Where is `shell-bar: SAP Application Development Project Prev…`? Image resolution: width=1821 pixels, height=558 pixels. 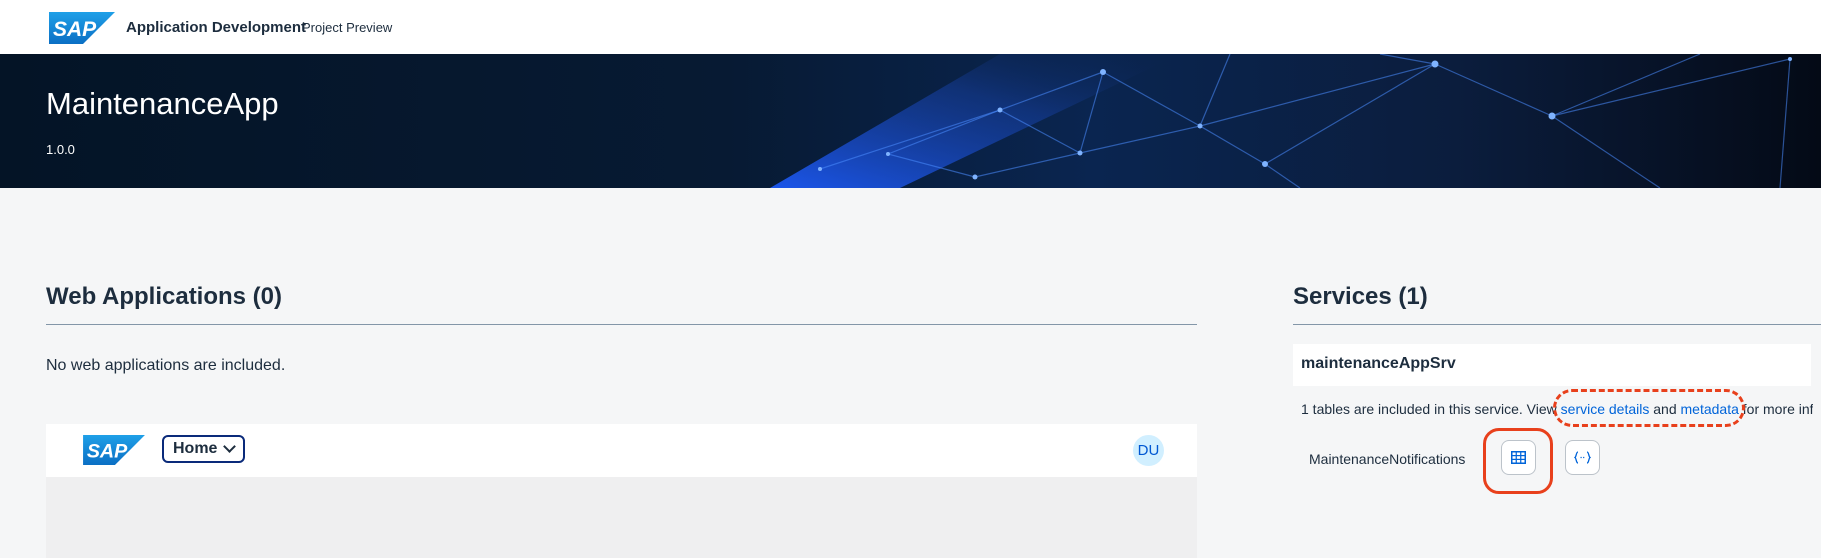
shell-bar: SAP Application Development Project Prev… is located at coordinates (910, 27).